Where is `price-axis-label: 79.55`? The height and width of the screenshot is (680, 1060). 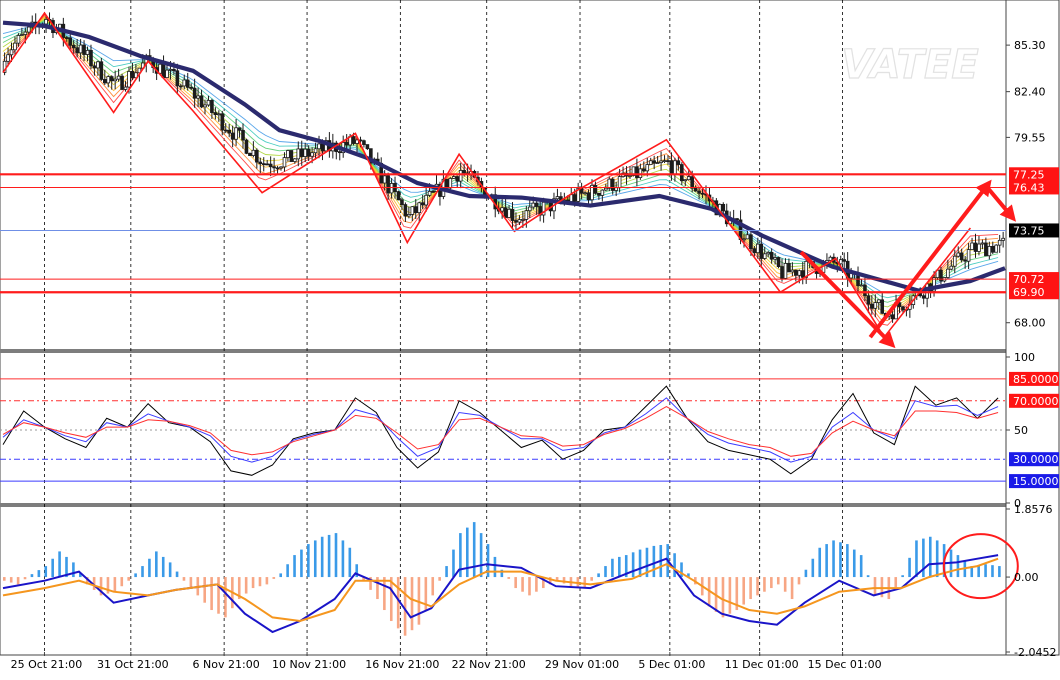
price-axis-label: 79.55 is located at coordinates (1030, 137).